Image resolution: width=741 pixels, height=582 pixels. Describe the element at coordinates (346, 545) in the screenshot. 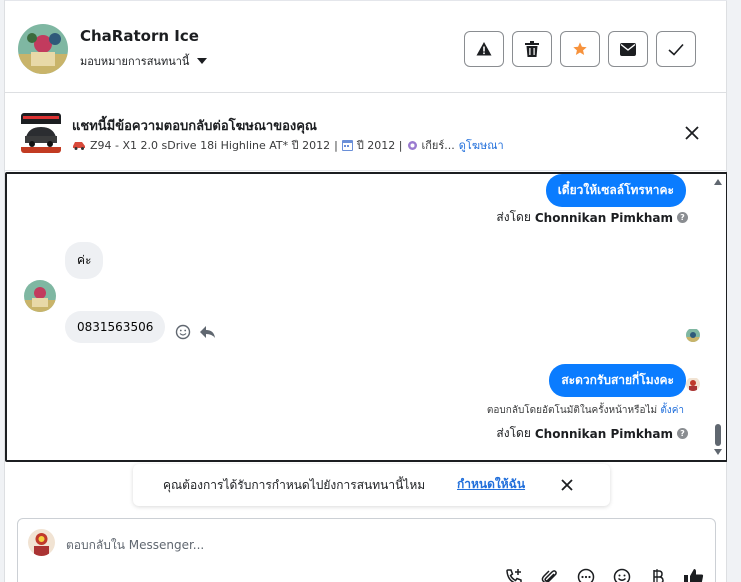

I see `reply-input` at that location.